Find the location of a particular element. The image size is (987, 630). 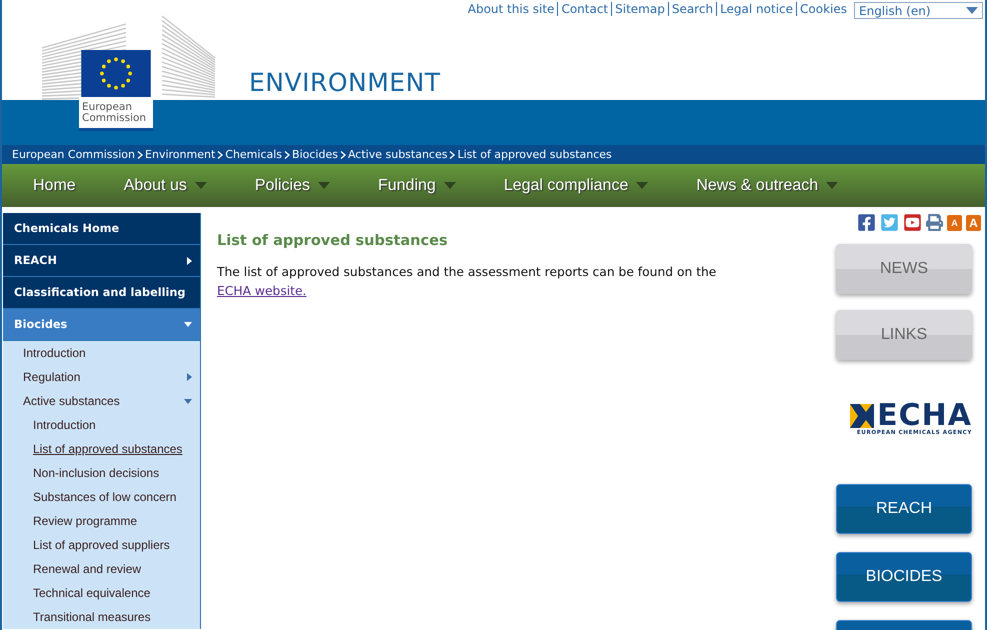

breadcrumb-link: Active substances is located at coordinates (398, 154).